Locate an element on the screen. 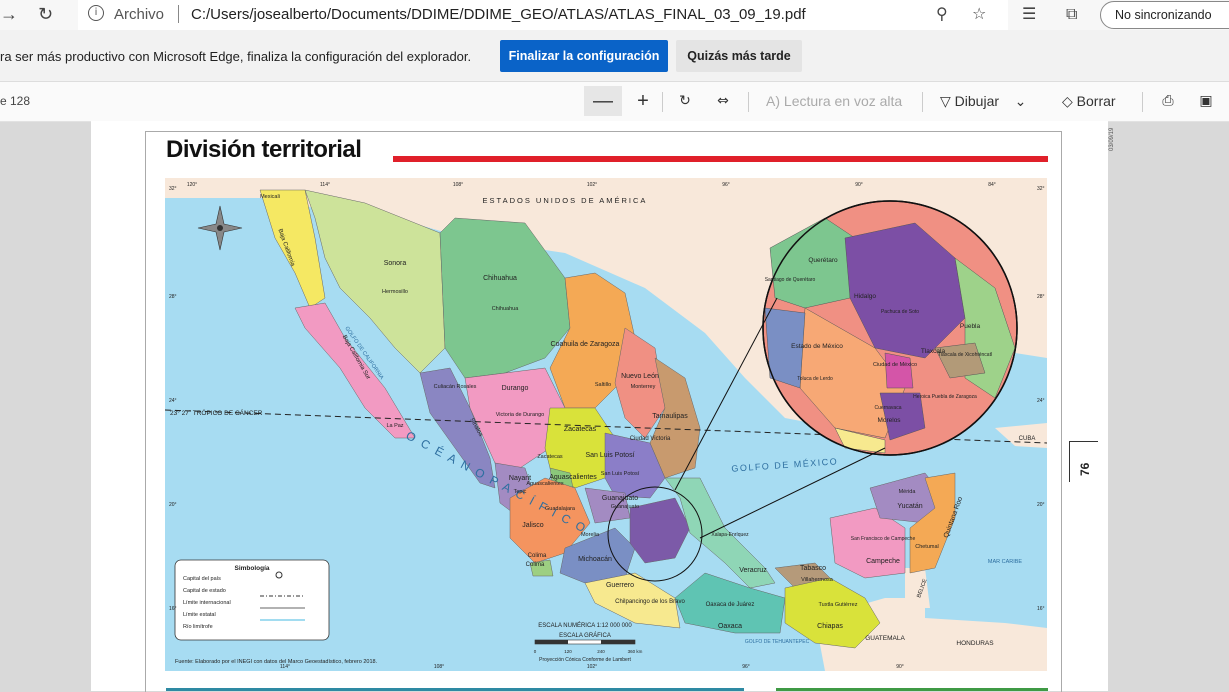 Image resolution: width=1229 pixels, height=692 pixels. inset-label: Pachuca de Soto is located at coordinates (900, 312).